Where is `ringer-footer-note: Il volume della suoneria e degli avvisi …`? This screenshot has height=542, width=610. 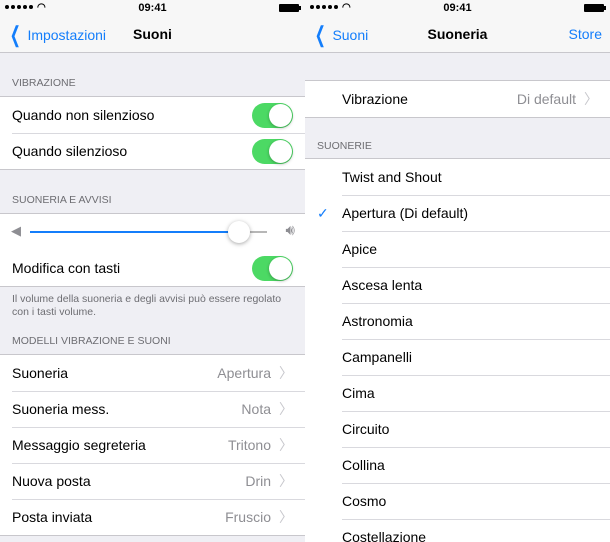
ringer-footer-note: Il volume della suoneria e degli avvisi … is located at coordinates (147, 305).